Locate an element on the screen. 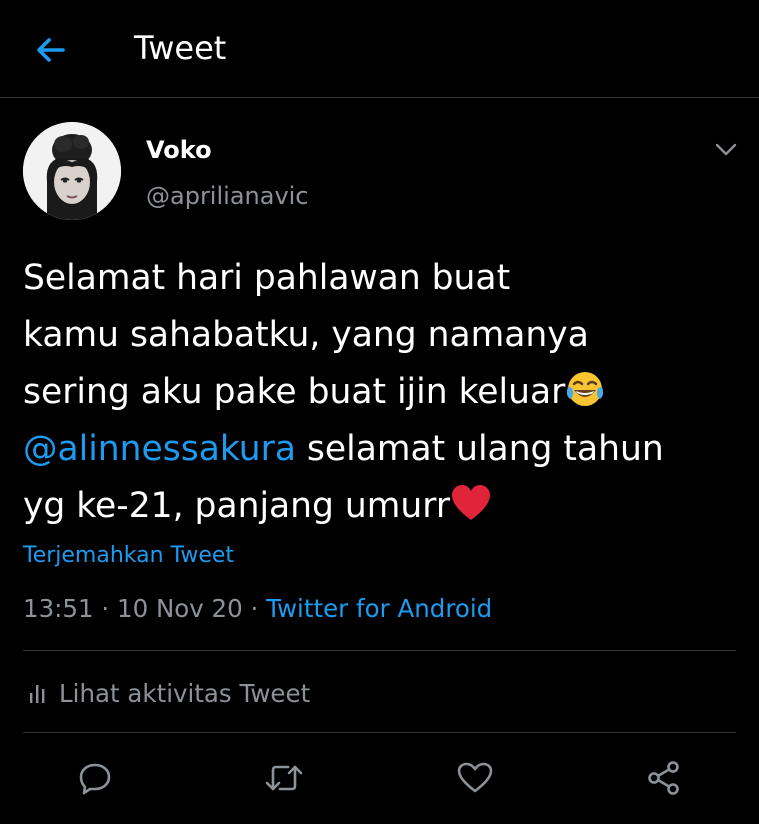  back-button is located at coordinates (50, 50).